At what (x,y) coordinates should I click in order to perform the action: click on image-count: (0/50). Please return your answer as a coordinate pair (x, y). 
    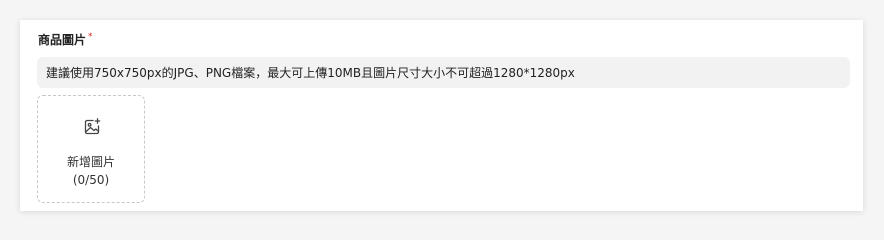
    Looking at the image, I should click on (91, 180).